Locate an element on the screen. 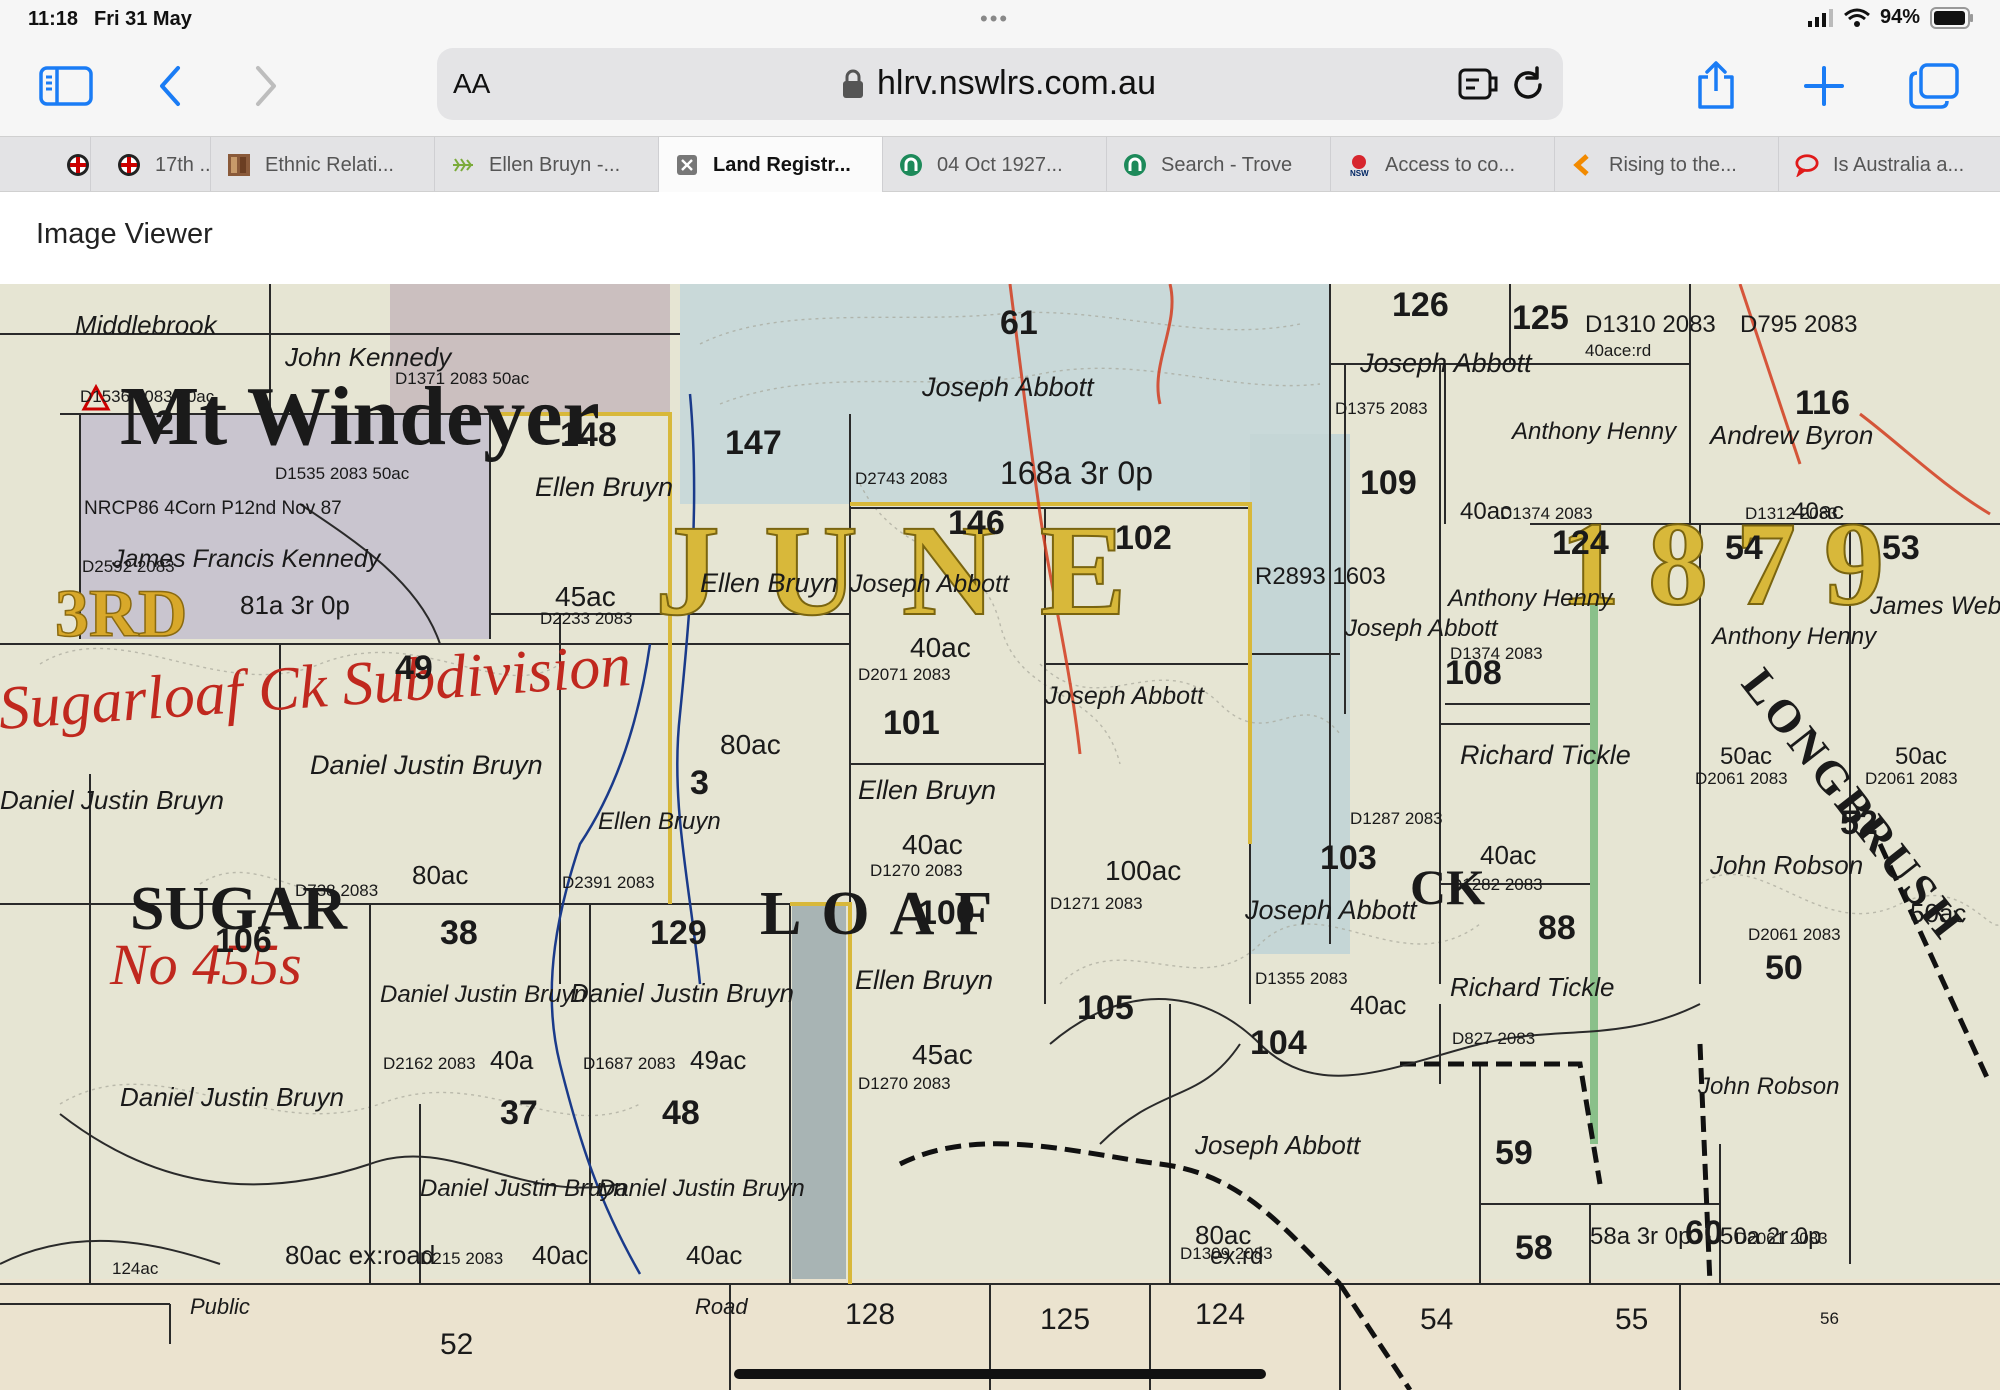 This screenshot has width=2000, height=1390. lot-num: 48 is located at coordinates (681, 1113).